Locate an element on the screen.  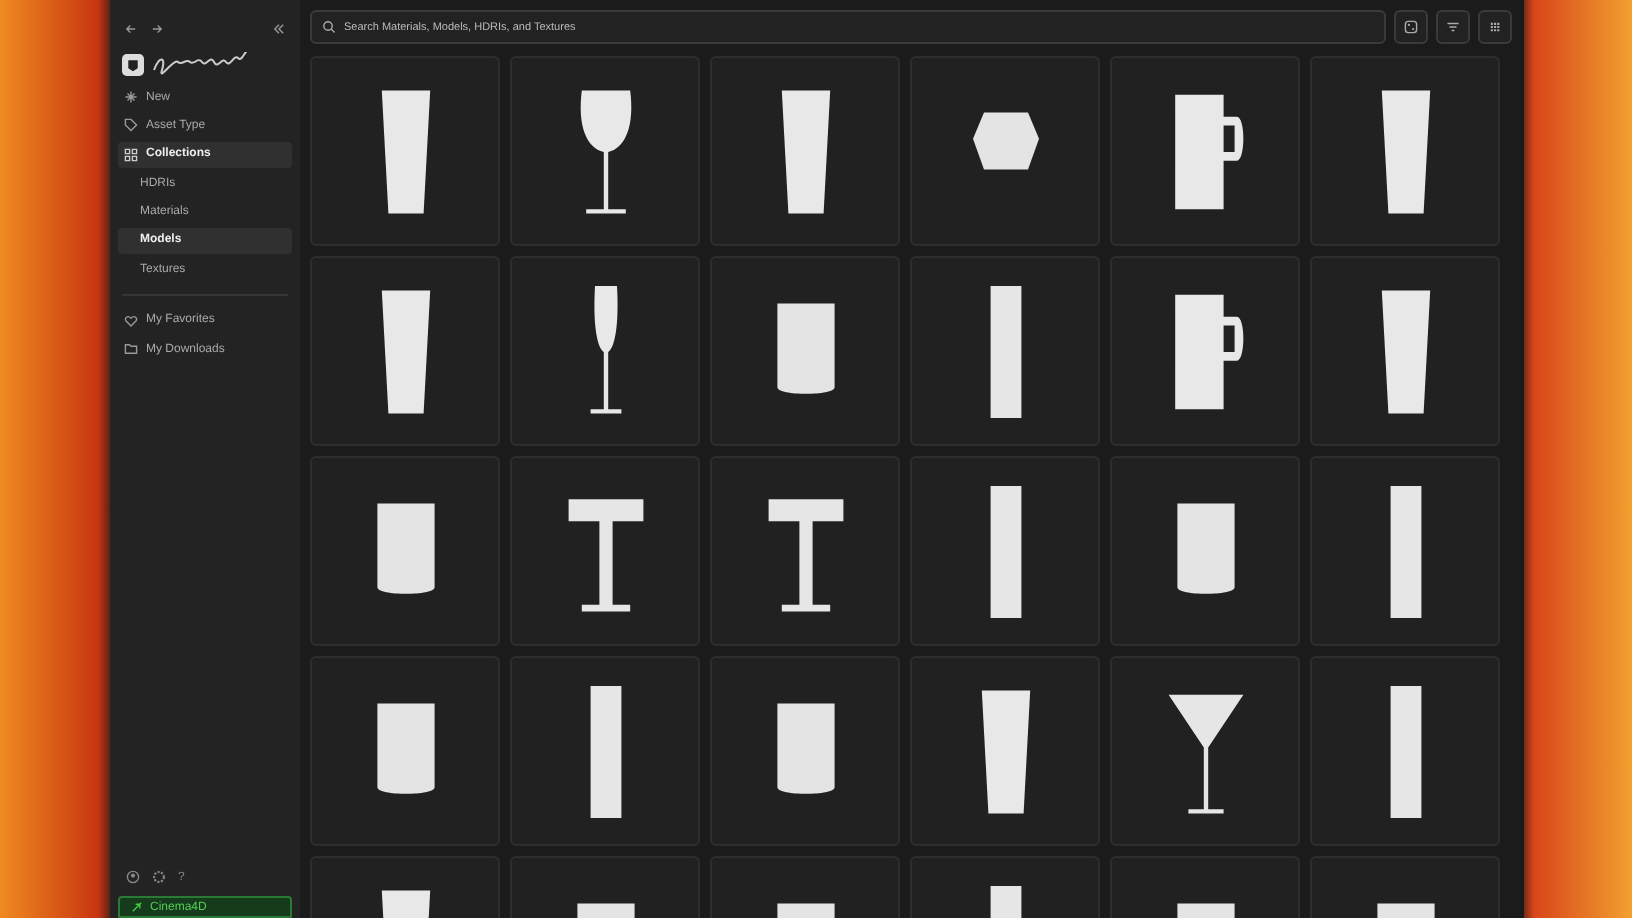
champagne-flute-drawing is located at coordinates (605, 349).